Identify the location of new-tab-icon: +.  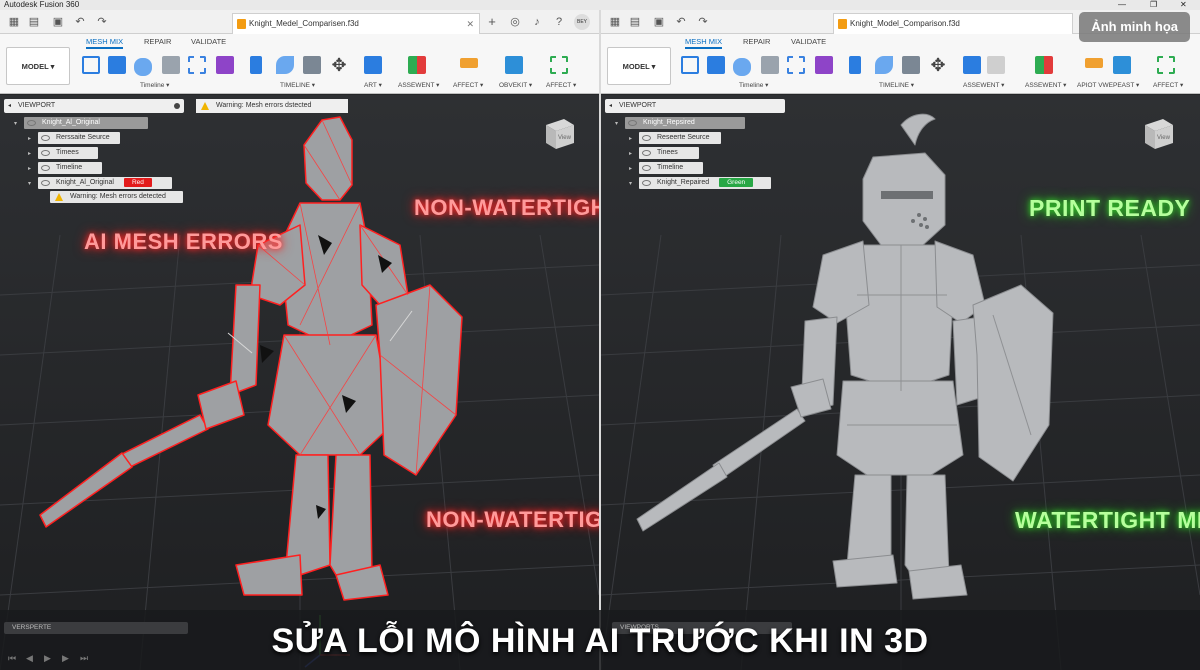
(492, 21).